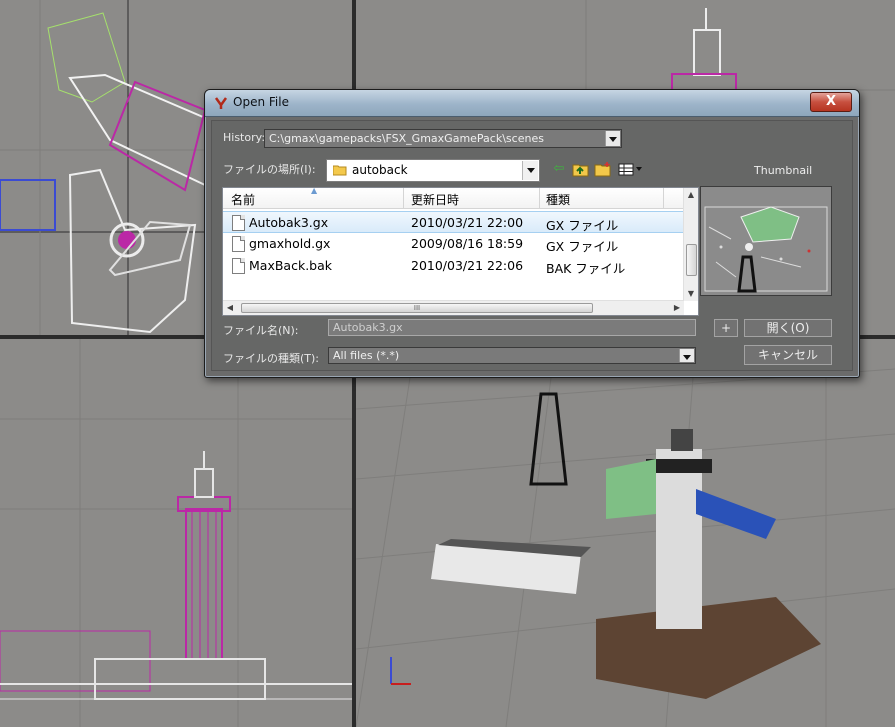  I want to click on lookin-label: ファイルの場所(I):, so click(269, 169).